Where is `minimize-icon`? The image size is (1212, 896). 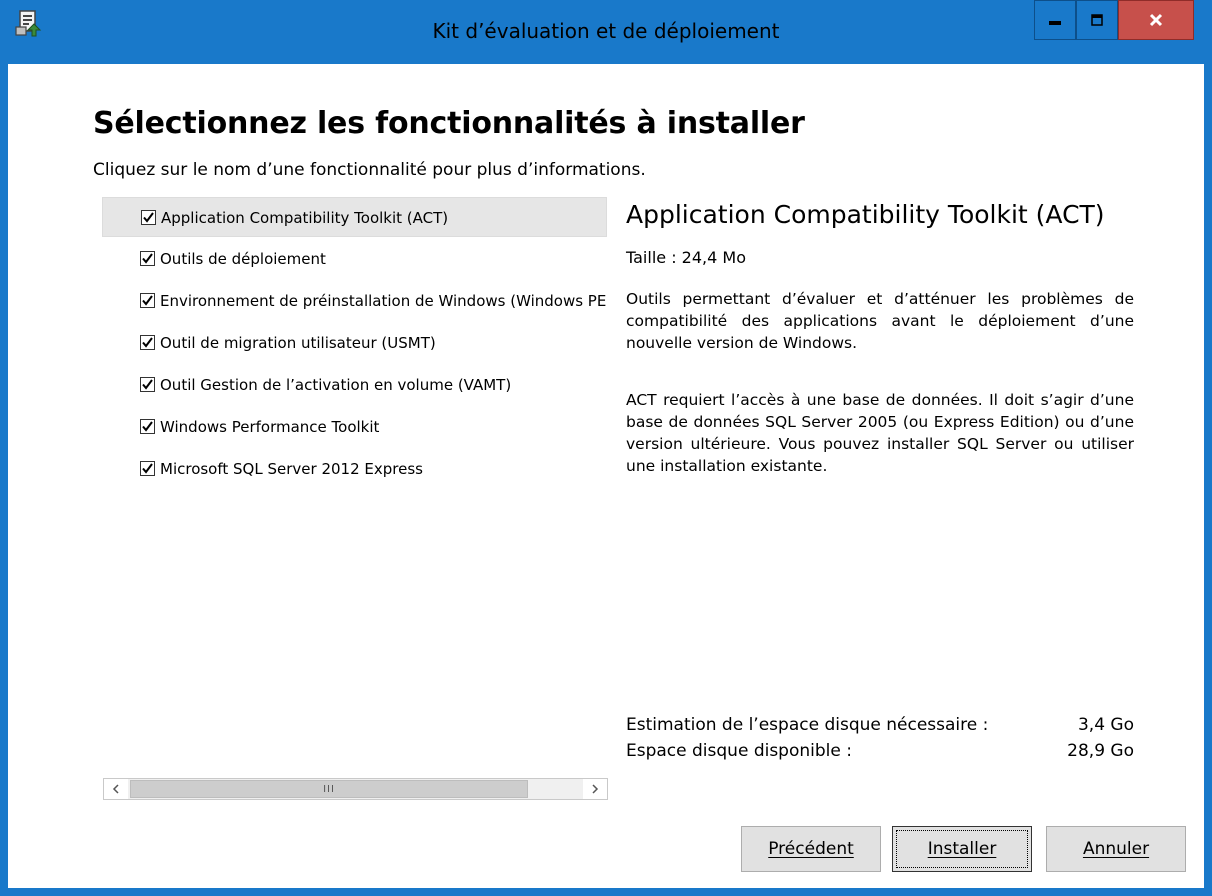 minimize-icon is located at coordinates (1055, 23).